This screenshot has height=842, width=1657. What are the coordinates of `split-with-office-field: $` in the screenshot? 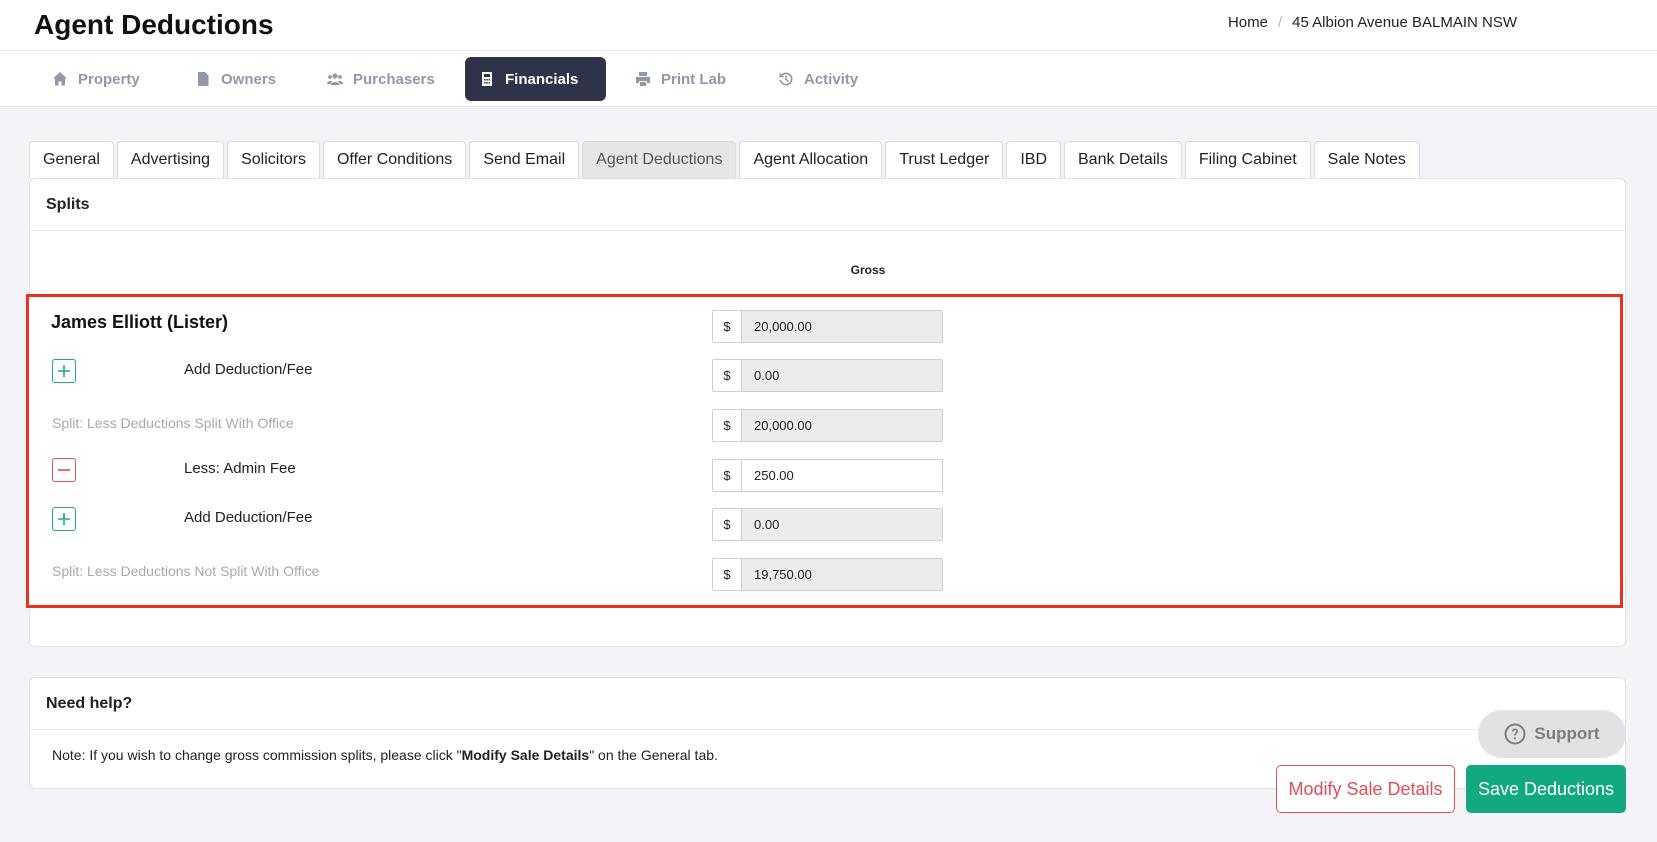 It's located at (827, 425).